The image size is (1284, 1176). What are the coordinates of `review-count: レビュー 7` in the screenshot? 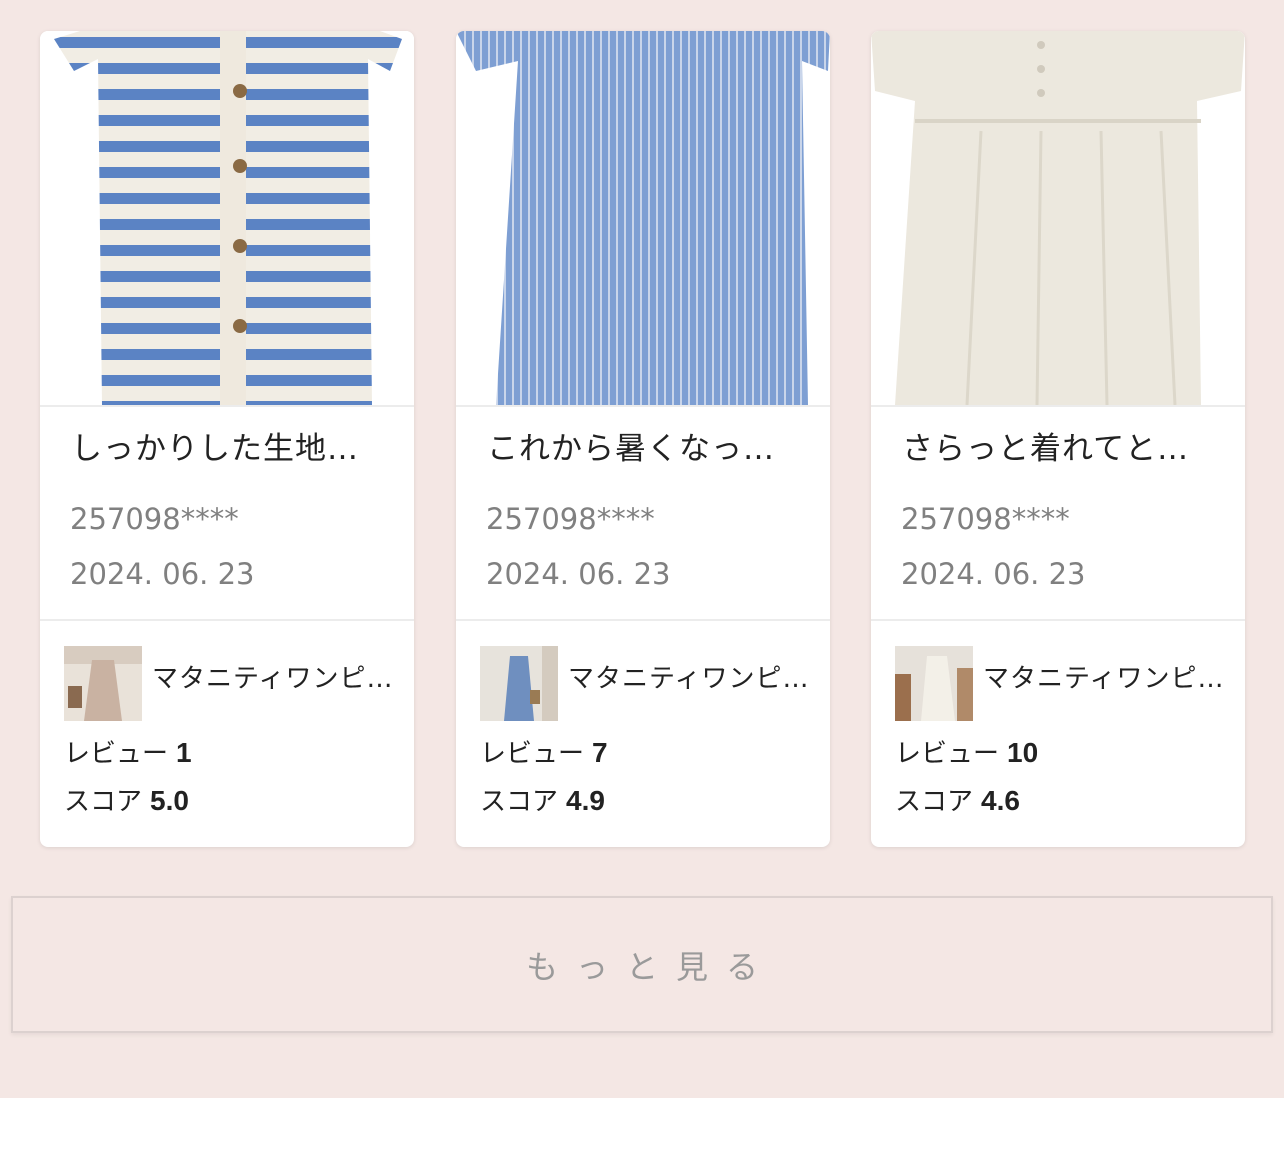 It's located at (544, 753).